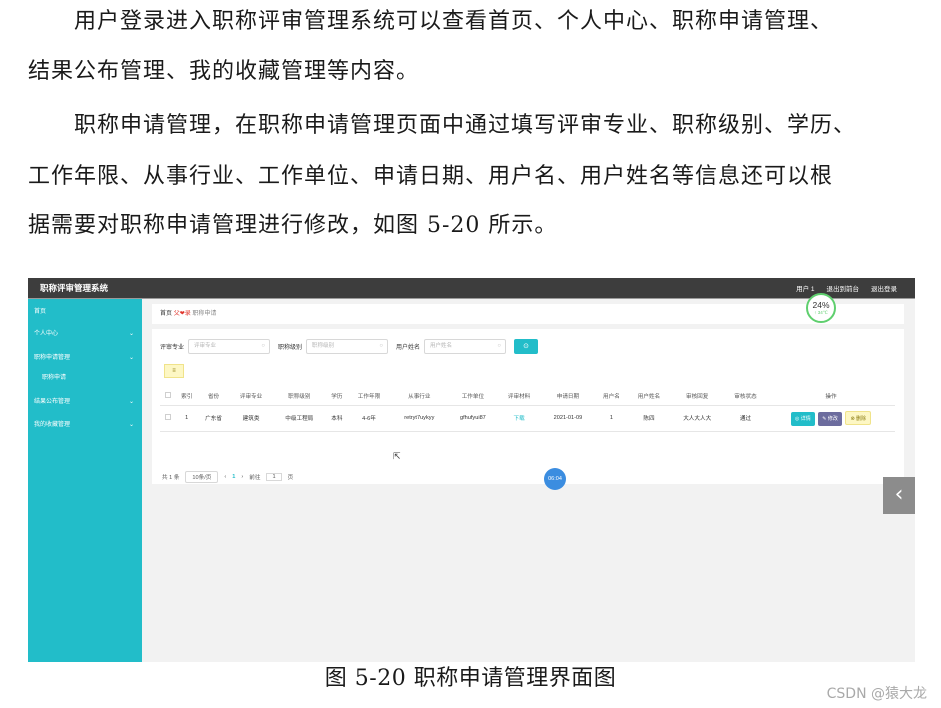 The width and height of the screenshot is (941, 708). What do you see at coordinates (251, 397) in the screenshot?
I see `table-header: 评审专业` at bounding box center [251, 397].